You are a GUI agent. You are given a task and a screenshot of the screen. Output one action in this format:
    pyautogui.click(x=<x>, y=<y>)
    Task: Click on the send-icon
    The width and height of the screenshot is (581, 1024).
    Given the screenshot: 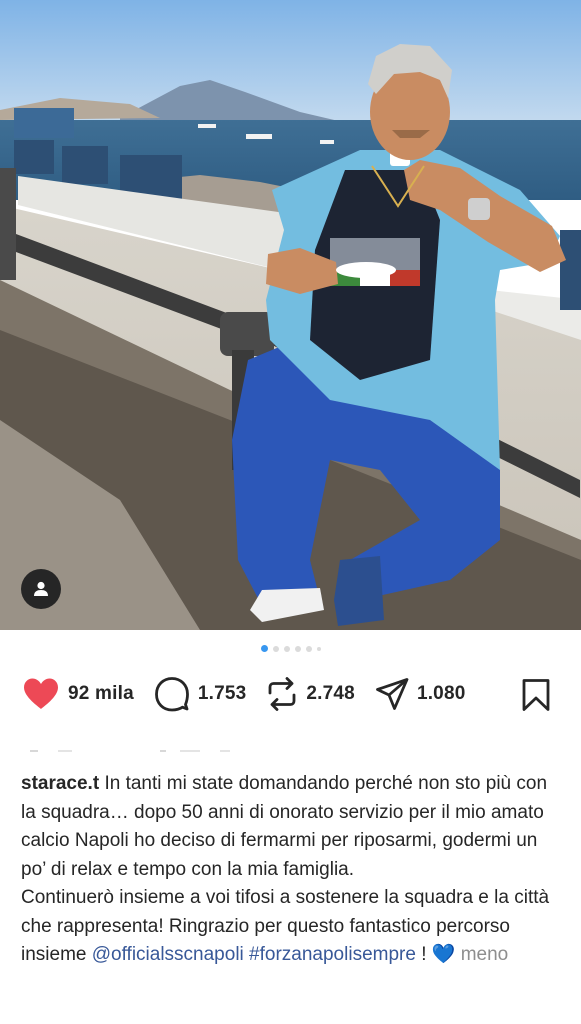 What is the action you would take?
    pyautogui.click(x=392, y=694)
    